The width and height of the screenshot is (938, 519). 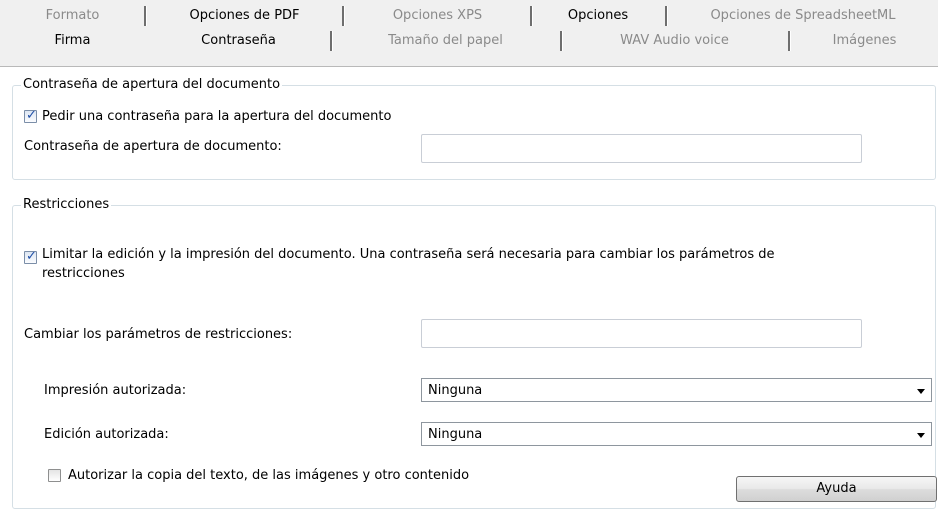 I want to click on tab-opciones-spreadsheetml: Opciones de SpreadsheetML, so click(x=803, y=16).